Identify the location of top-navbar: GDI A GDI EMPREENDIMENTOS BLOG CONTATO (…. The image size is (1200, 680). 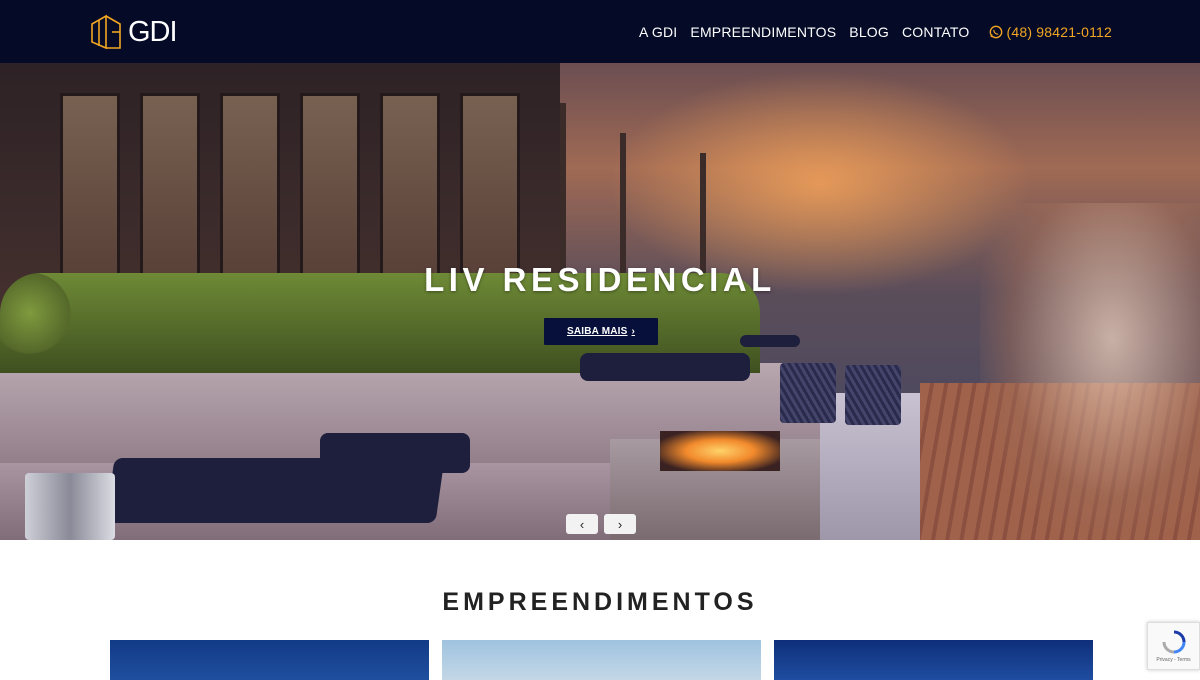
(600, 31).